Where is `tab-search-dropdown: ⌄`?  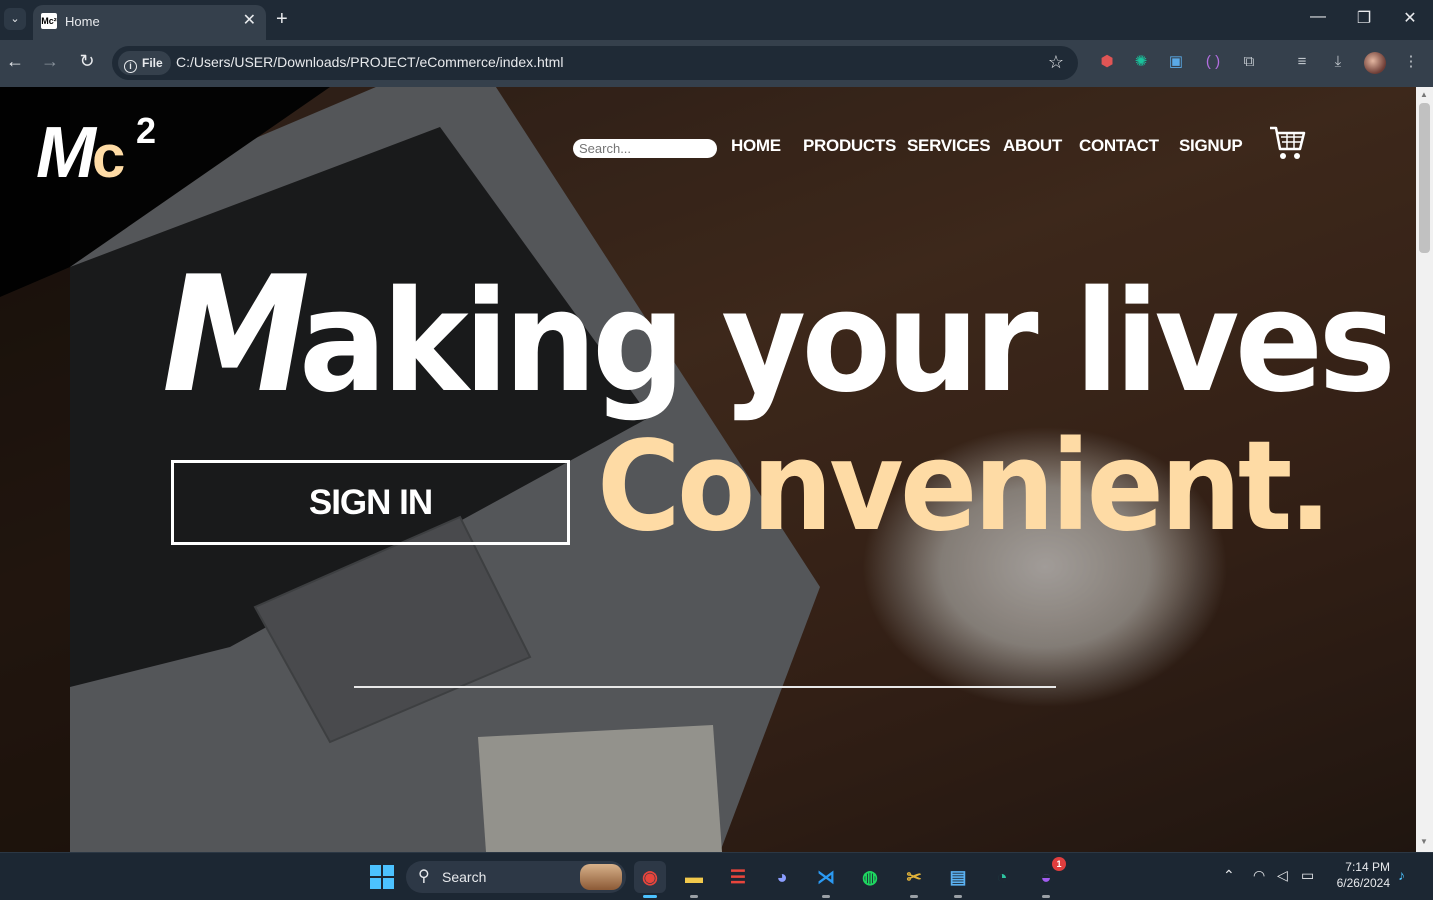
tab-search-dropdown: ⌄ is located at coordinates (15, 19).